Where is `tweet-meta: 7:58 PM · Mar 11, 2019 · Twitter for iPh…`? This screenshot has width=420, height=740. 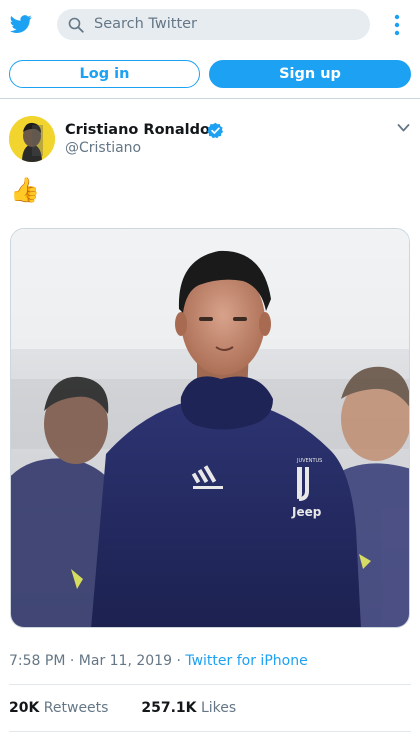
tweet-meta: 7:58 PM · Mar 11, 2019 · Twitter for iPh… is located at coordinates (158, 661).